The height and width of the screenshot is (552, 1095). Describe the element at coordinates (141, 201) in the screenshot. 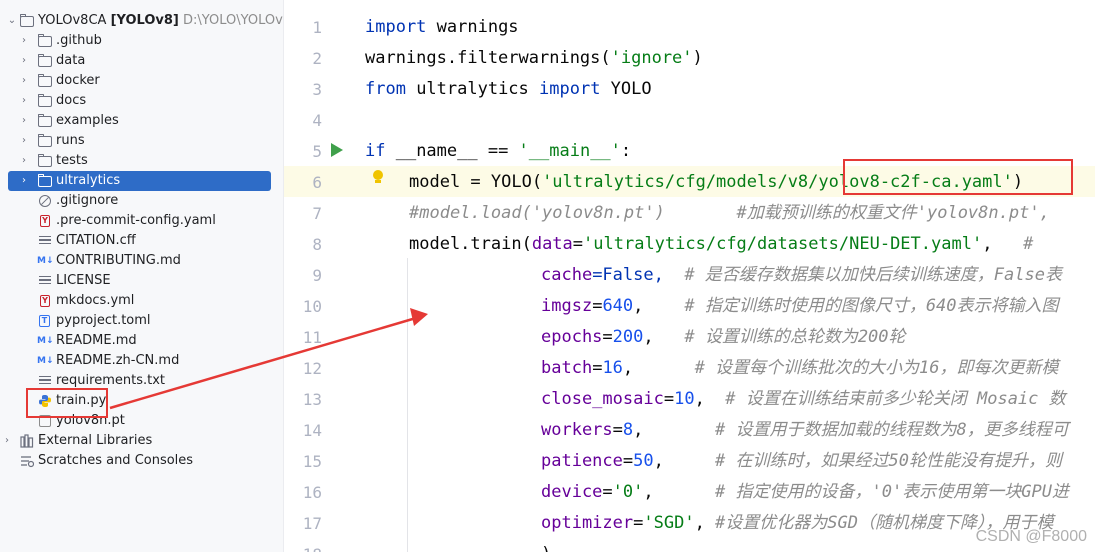

I see `tree-item-gitignore: .gitignore` at that location.